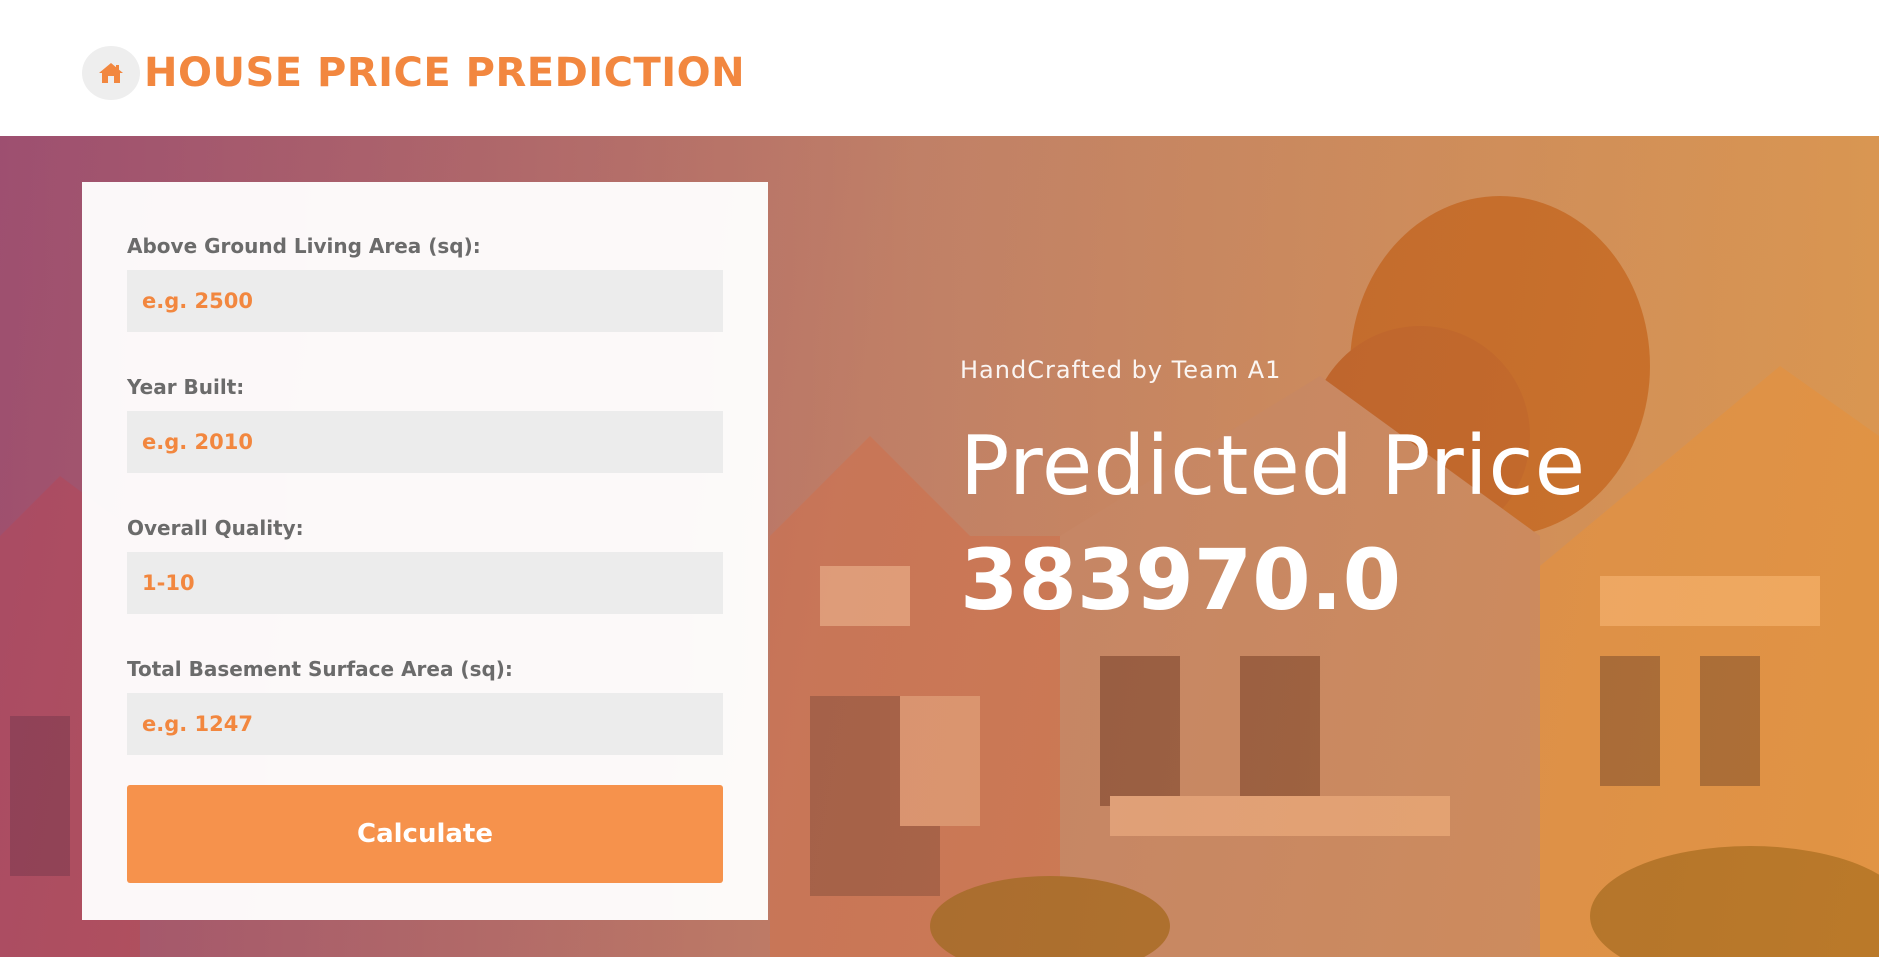 The width and height of the screenshot is (1879, 957). I want to click on page-title: HOUSE PRICE PREDICTION, so click(445, 73).